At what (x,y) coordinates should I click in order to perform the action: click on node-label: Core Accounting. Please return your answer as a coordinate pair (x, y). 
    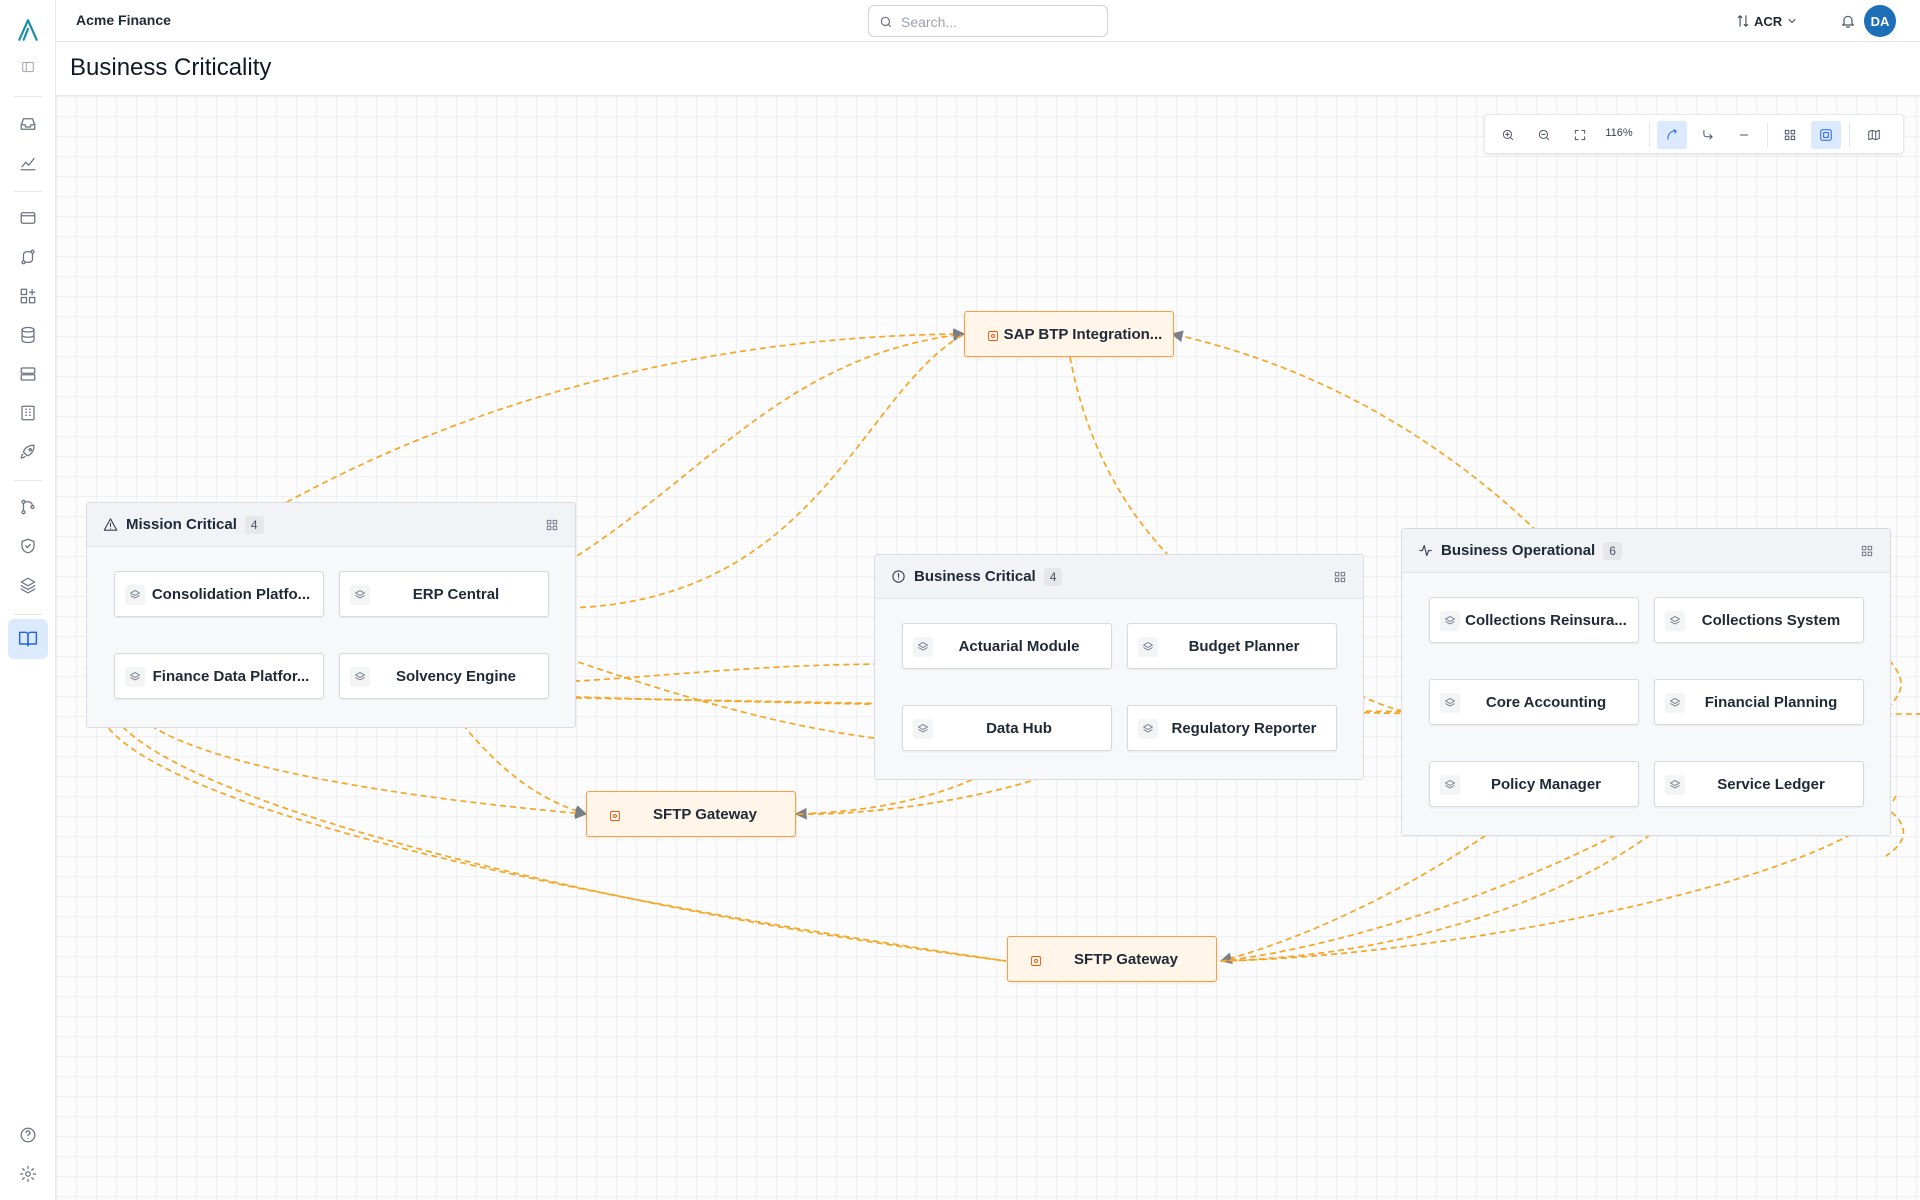
    Looking at the image, I should click on (1546, 702).